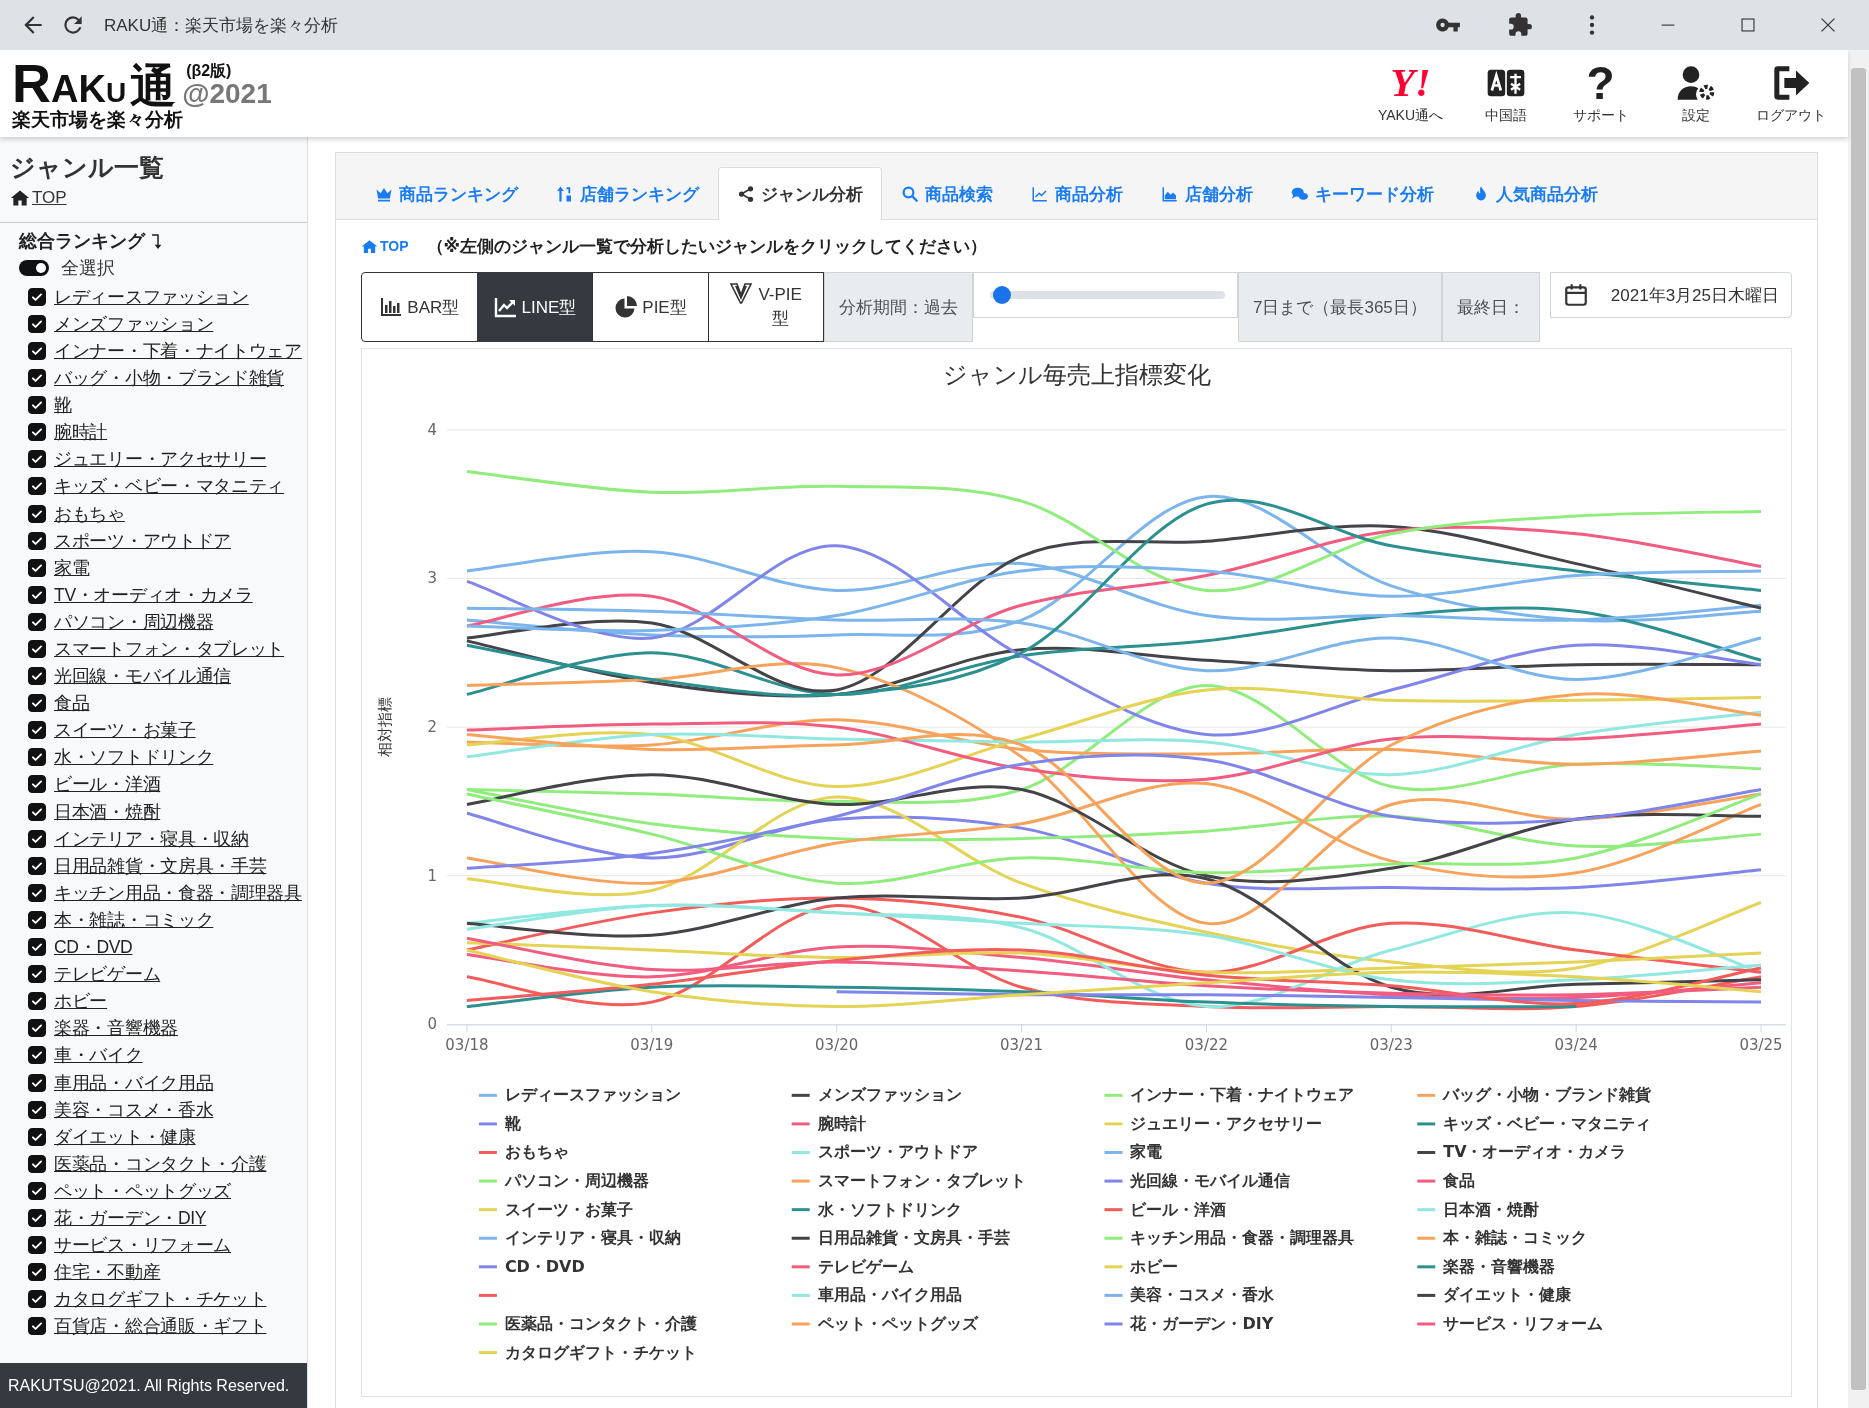 The width and height of the screenshot is (1869, 1408). Describe the element at coordinates (600, 1323) in the screenshot. I see `legend-label: 医薬品・コンタクト・介護` at that location.